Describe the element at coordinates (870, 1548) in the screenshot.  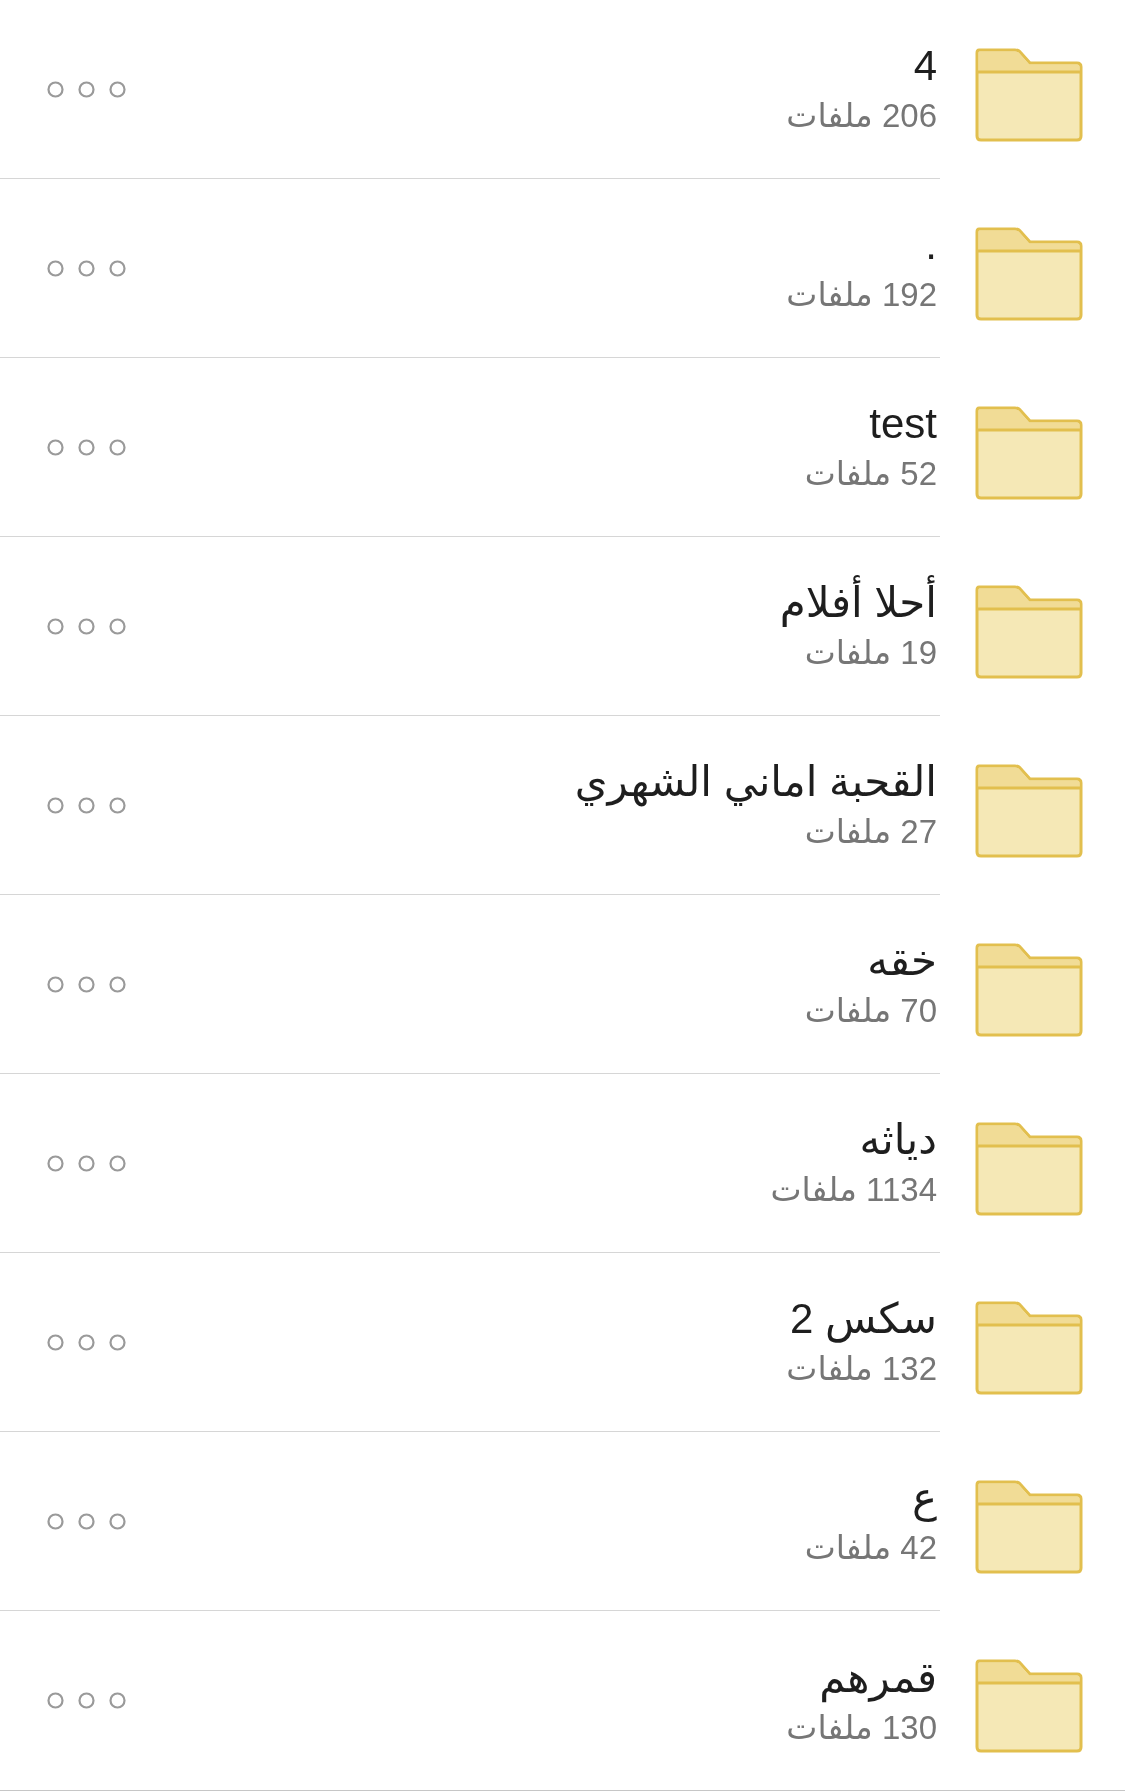
I see `file-count: 42 ملفات` at that location.